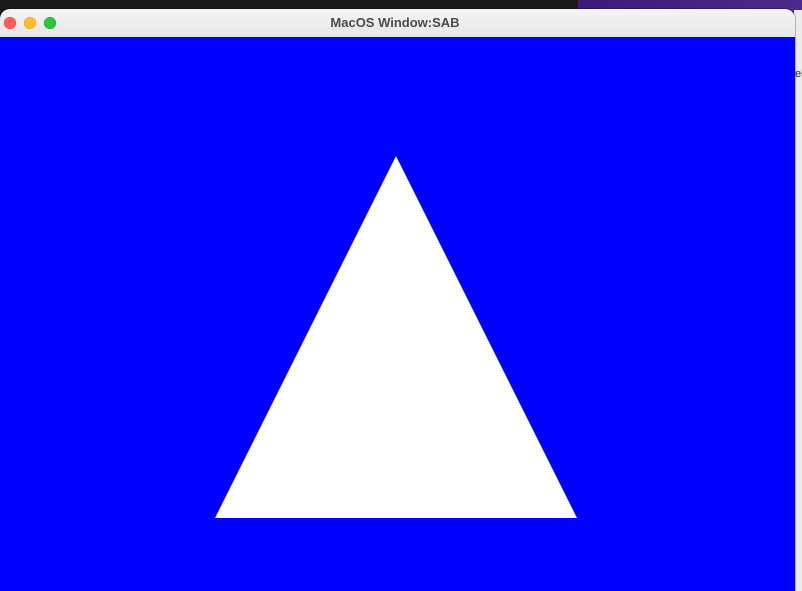  Describe the element at coordinates (395, 22) in the screenshot. I see `window-title: MacOS Window:SAB` at that location.